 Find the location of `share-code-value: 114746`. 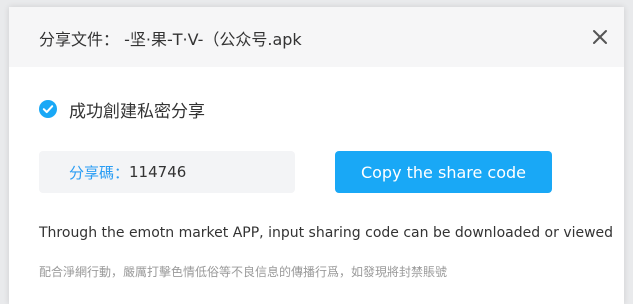

share-code-value: 114746 is located at coordinates (157, 172).